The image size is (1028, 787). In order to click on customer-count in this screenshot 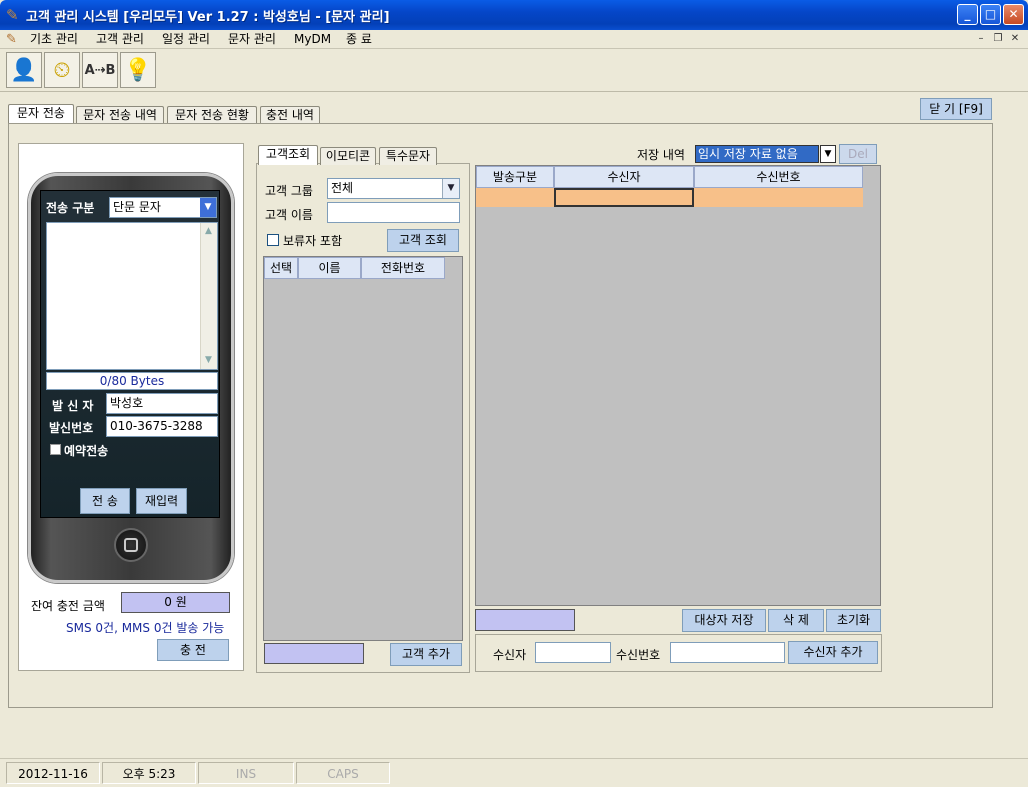, I will do `click(314, 653)`.